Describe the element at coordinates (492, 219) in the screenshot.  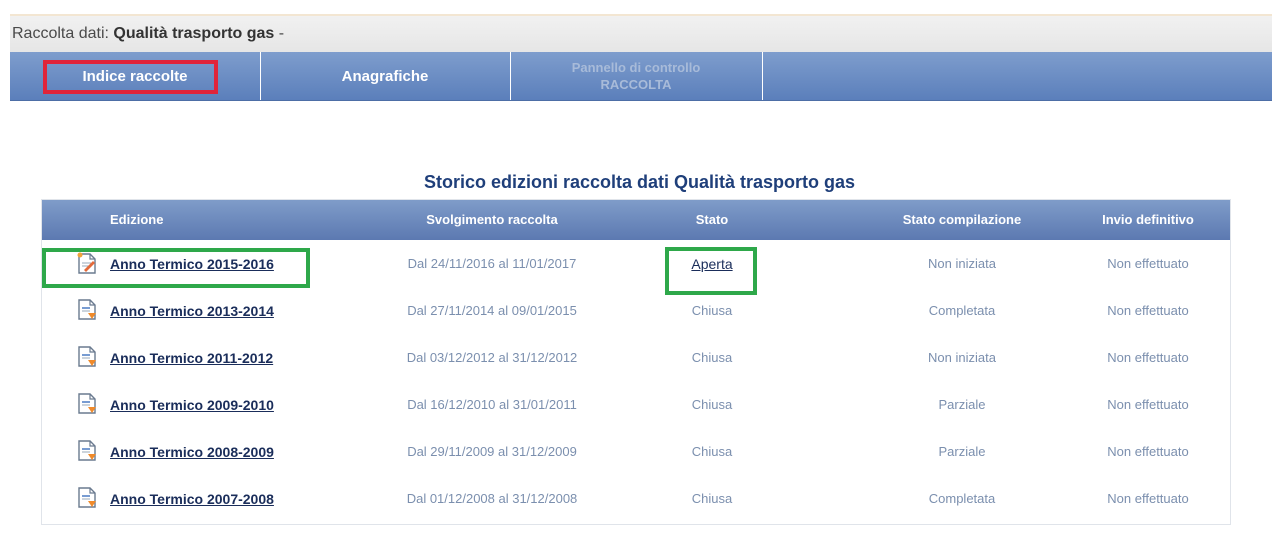
I see `col-header-svolgimento: Svolgimento raccolta` at that location.